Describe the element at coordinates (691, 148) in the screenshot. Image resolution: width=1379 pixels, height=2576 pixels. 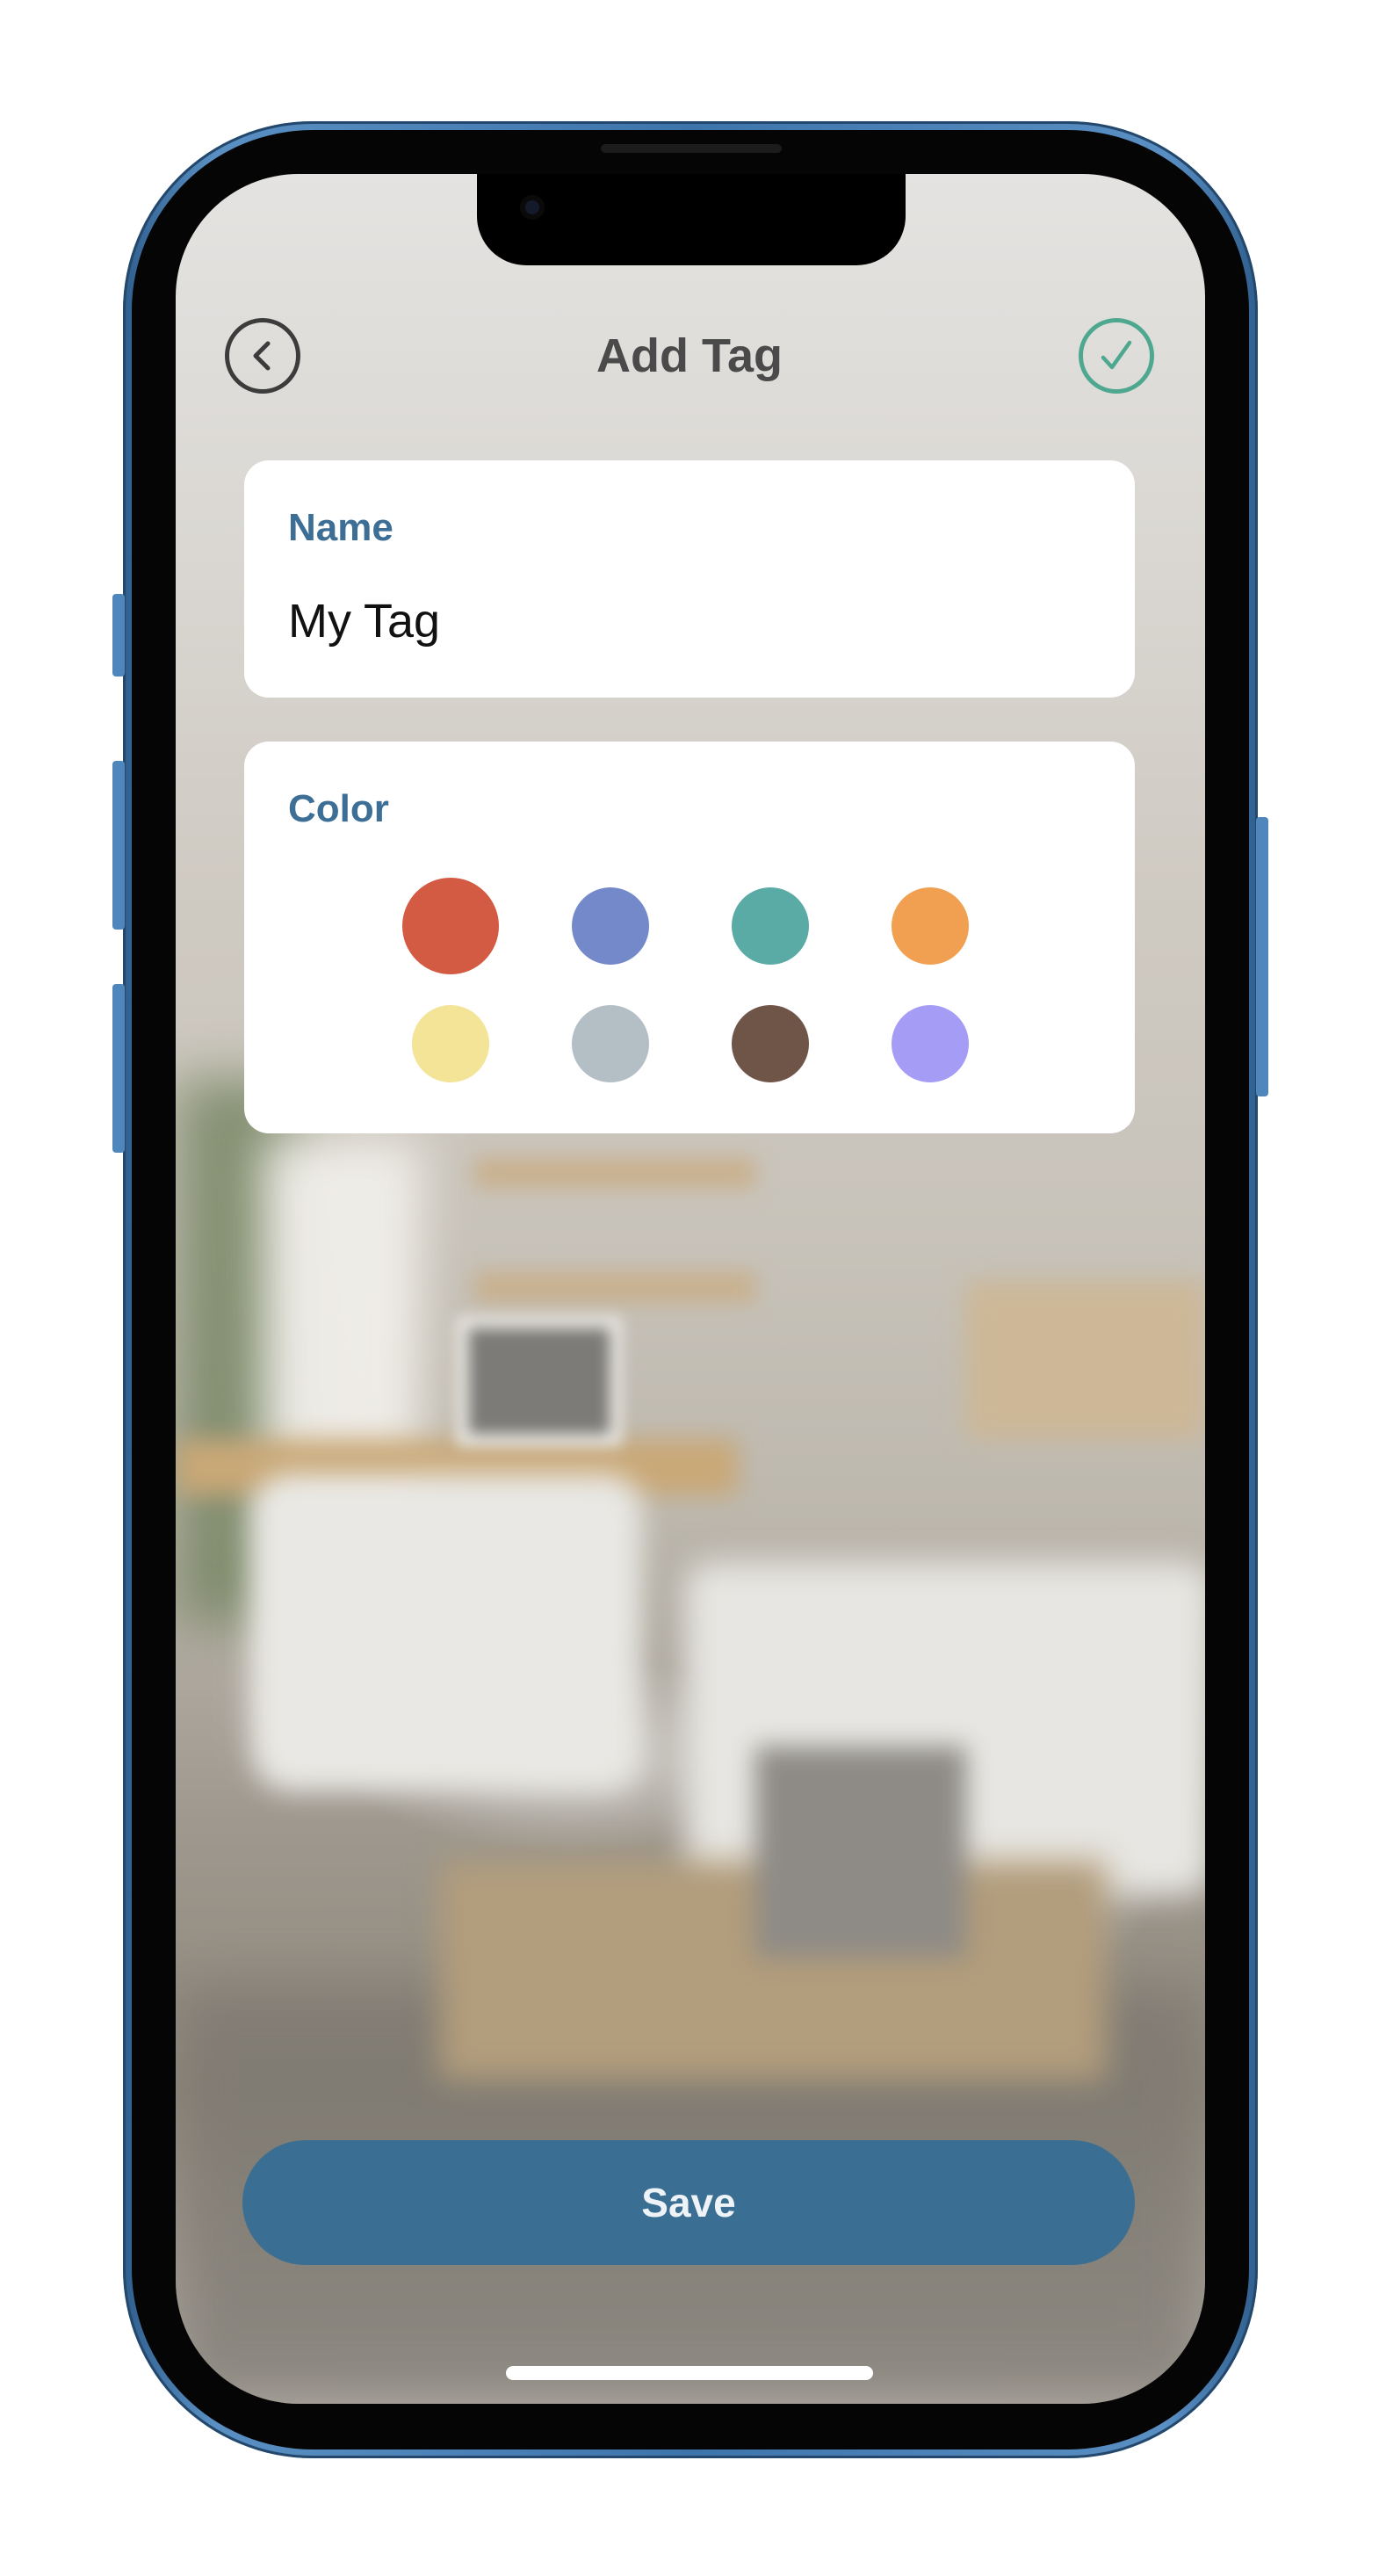
I see `earpiece-speaker` at that location.